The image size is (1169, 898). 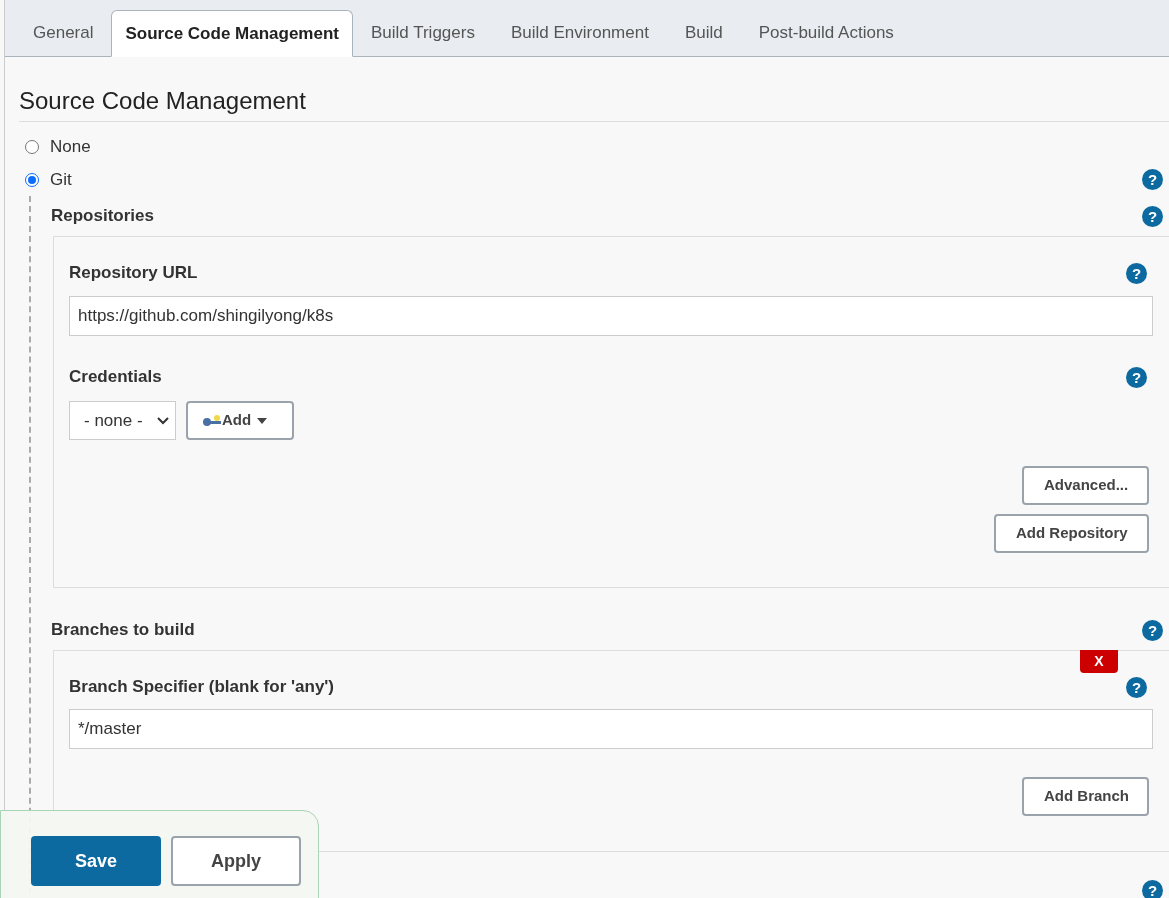 I want to click on field-label: Repository URL, so click(x=133, y=273).